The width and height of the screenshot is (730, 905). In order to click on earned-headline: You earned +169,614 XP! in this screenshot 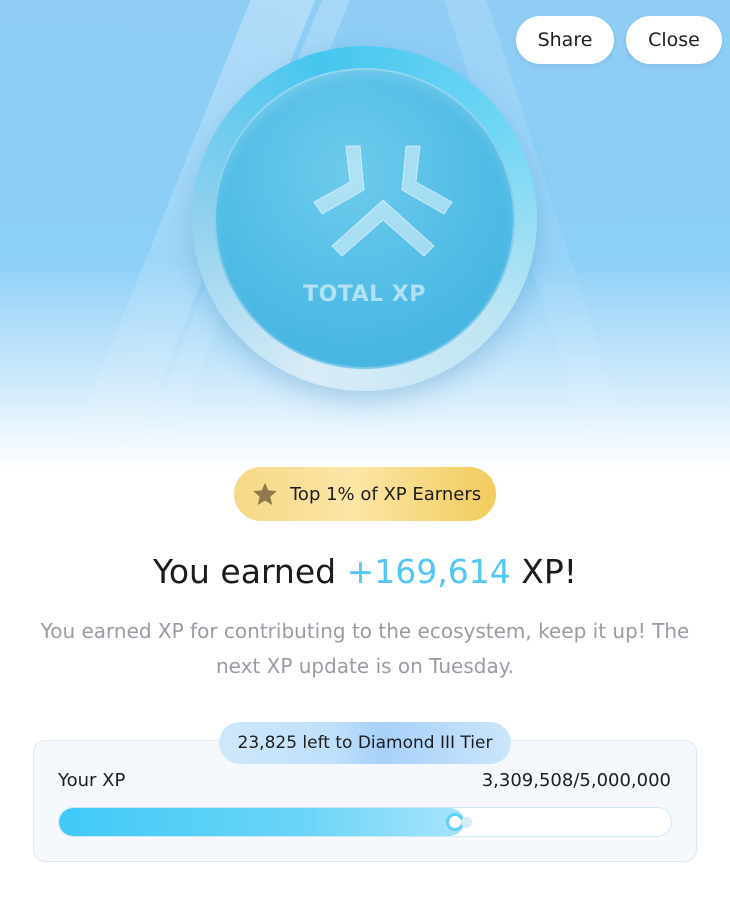, I will do `click(365, 571)`.